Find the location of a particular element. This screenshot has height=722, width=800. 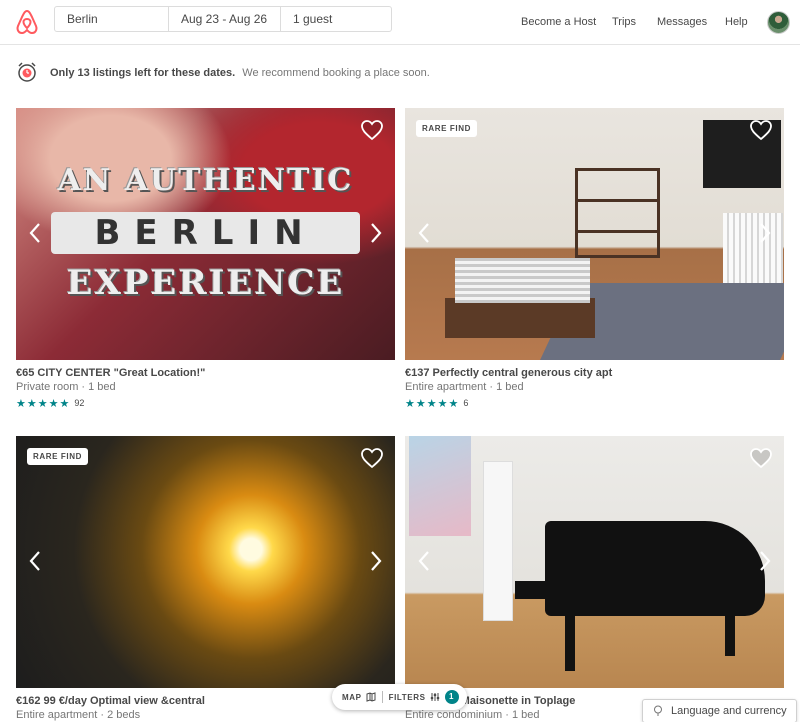

listing-title: €65 CITY CENTER "Great Location!" is located at coordinates (205, 373).